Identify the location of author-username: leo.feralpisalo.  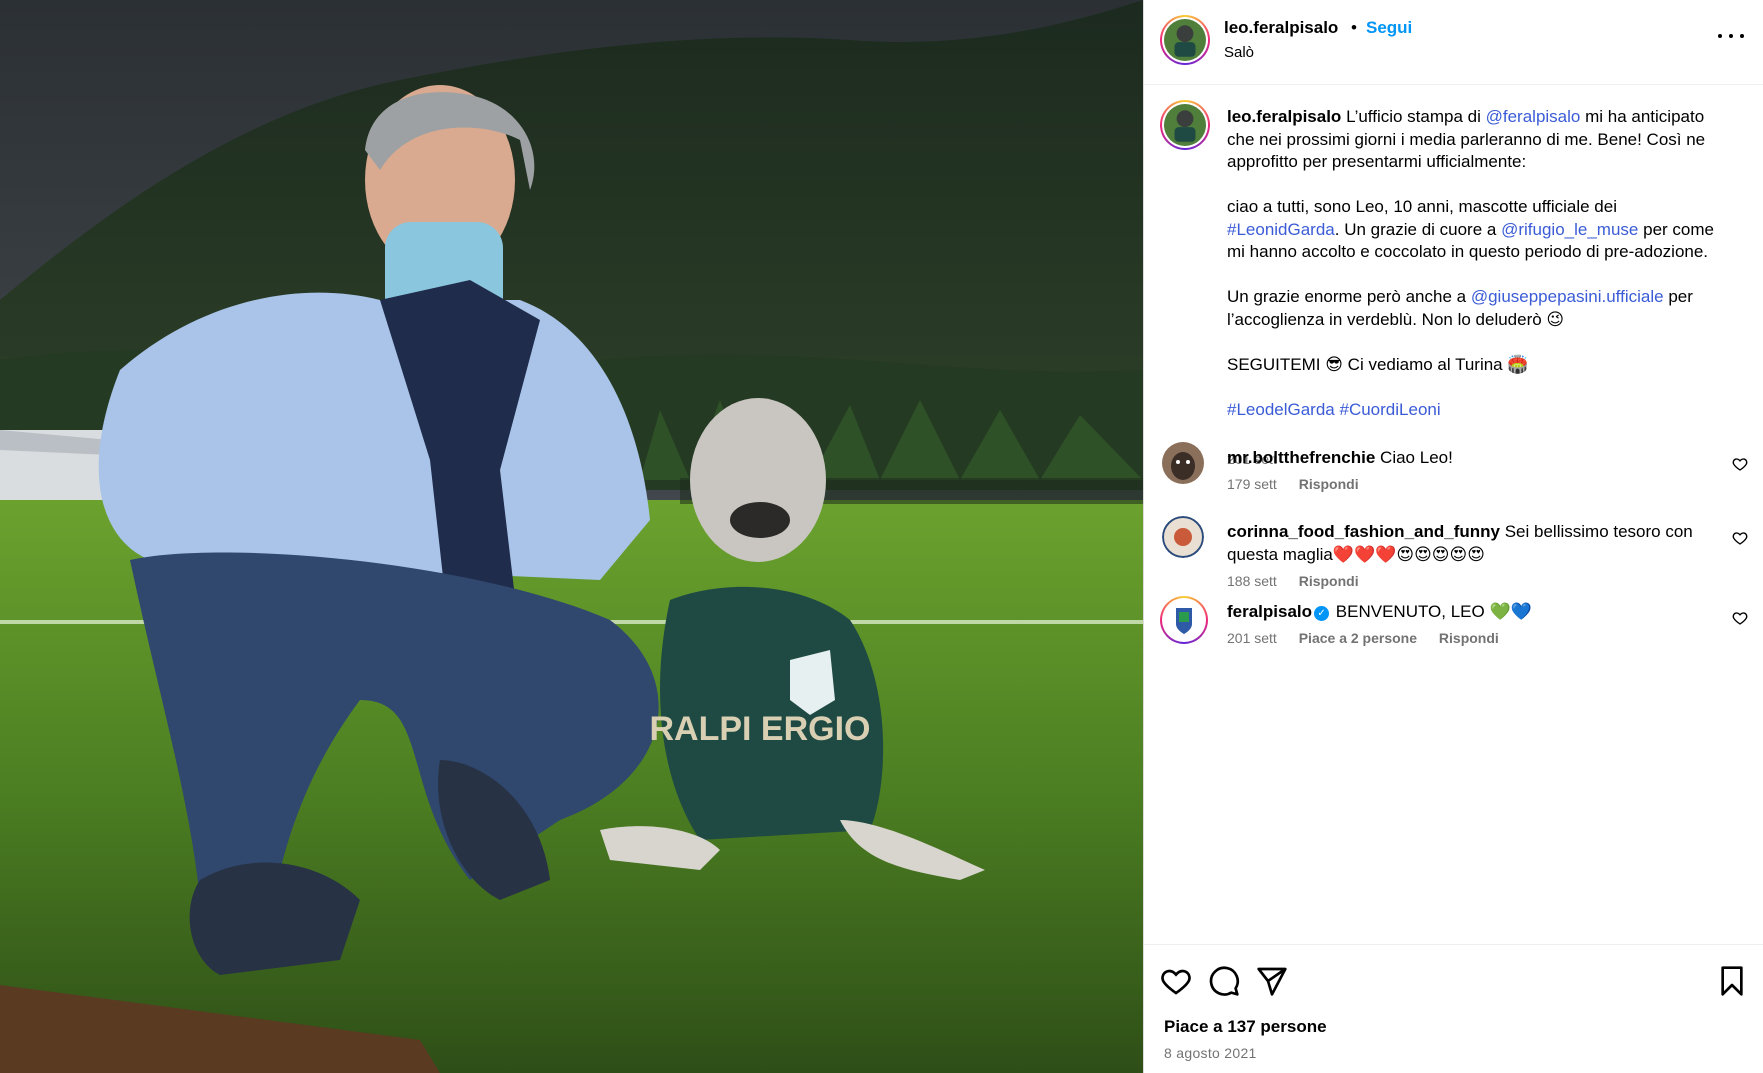
(1281, 28).